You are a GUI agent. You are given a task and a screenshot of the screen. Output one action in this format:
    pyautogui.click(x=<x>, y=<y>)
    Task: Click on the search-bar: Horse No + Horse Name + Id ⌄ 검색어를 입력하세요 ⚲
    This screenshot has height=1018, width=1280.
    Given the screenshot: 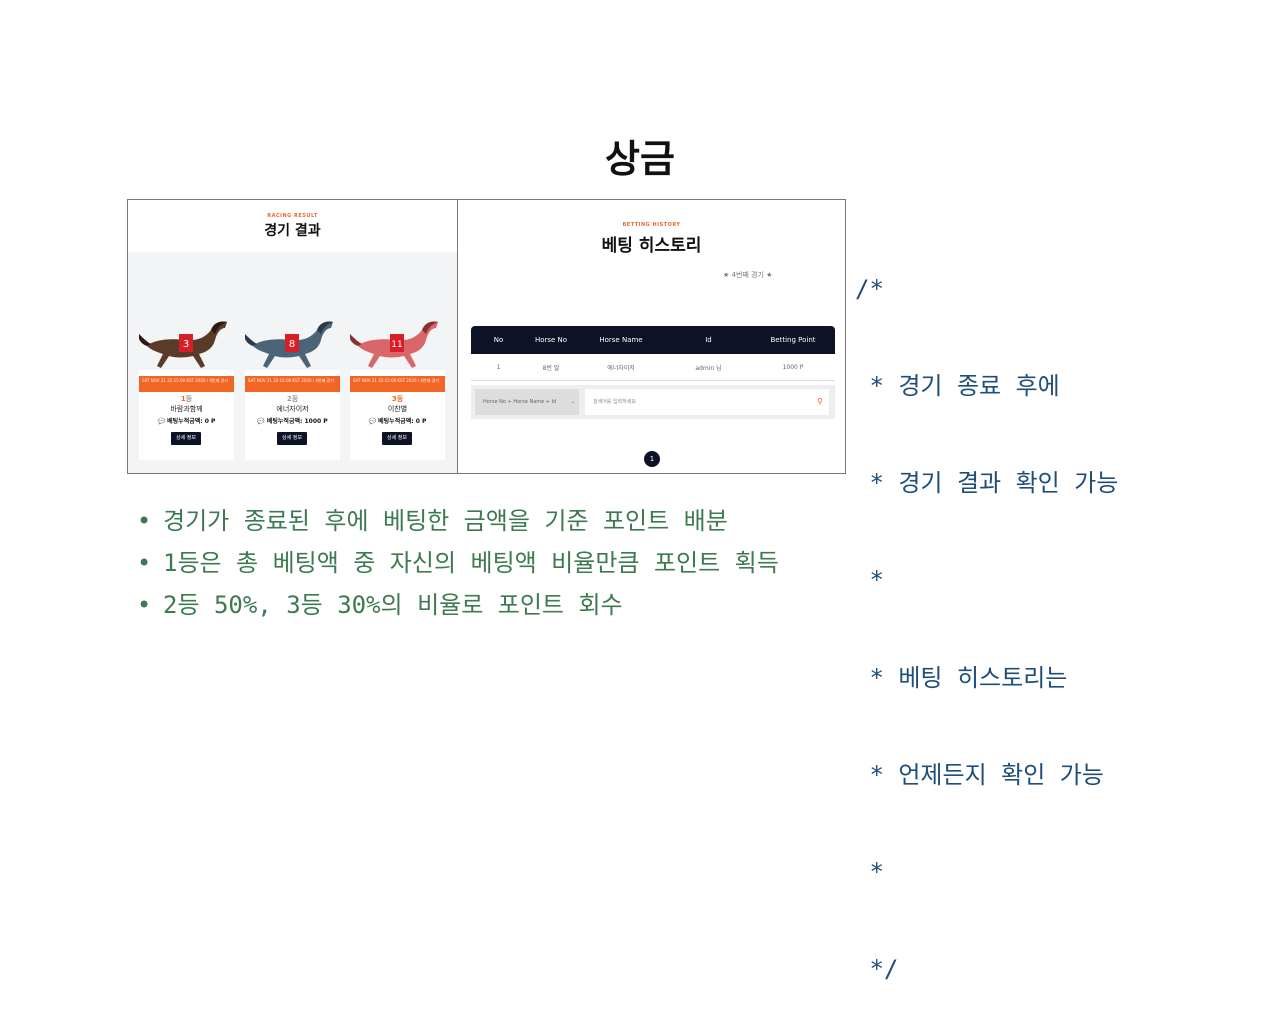 What is the action you would take?
    pyautogui.click(x=653, y=402)
    